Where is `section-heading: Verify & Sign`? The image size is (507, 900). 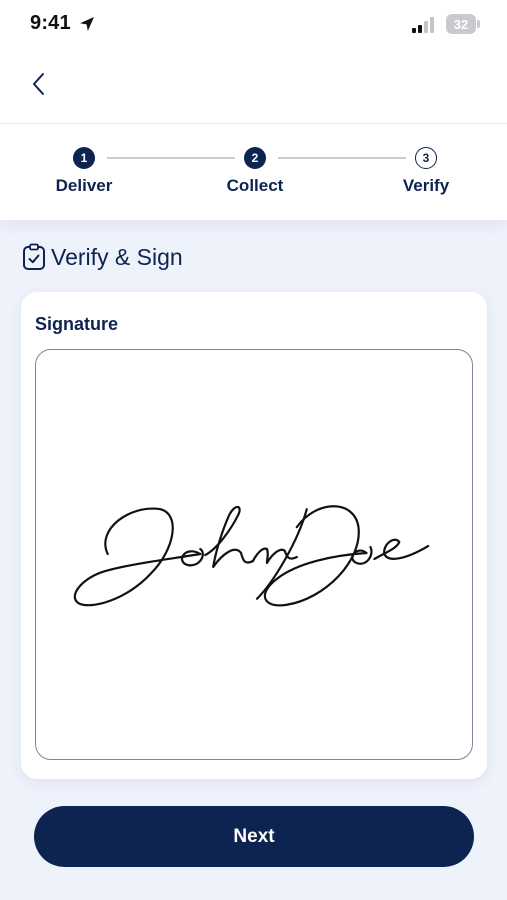
section-heading: Verify & Sign is located at coordinates (102, 257).